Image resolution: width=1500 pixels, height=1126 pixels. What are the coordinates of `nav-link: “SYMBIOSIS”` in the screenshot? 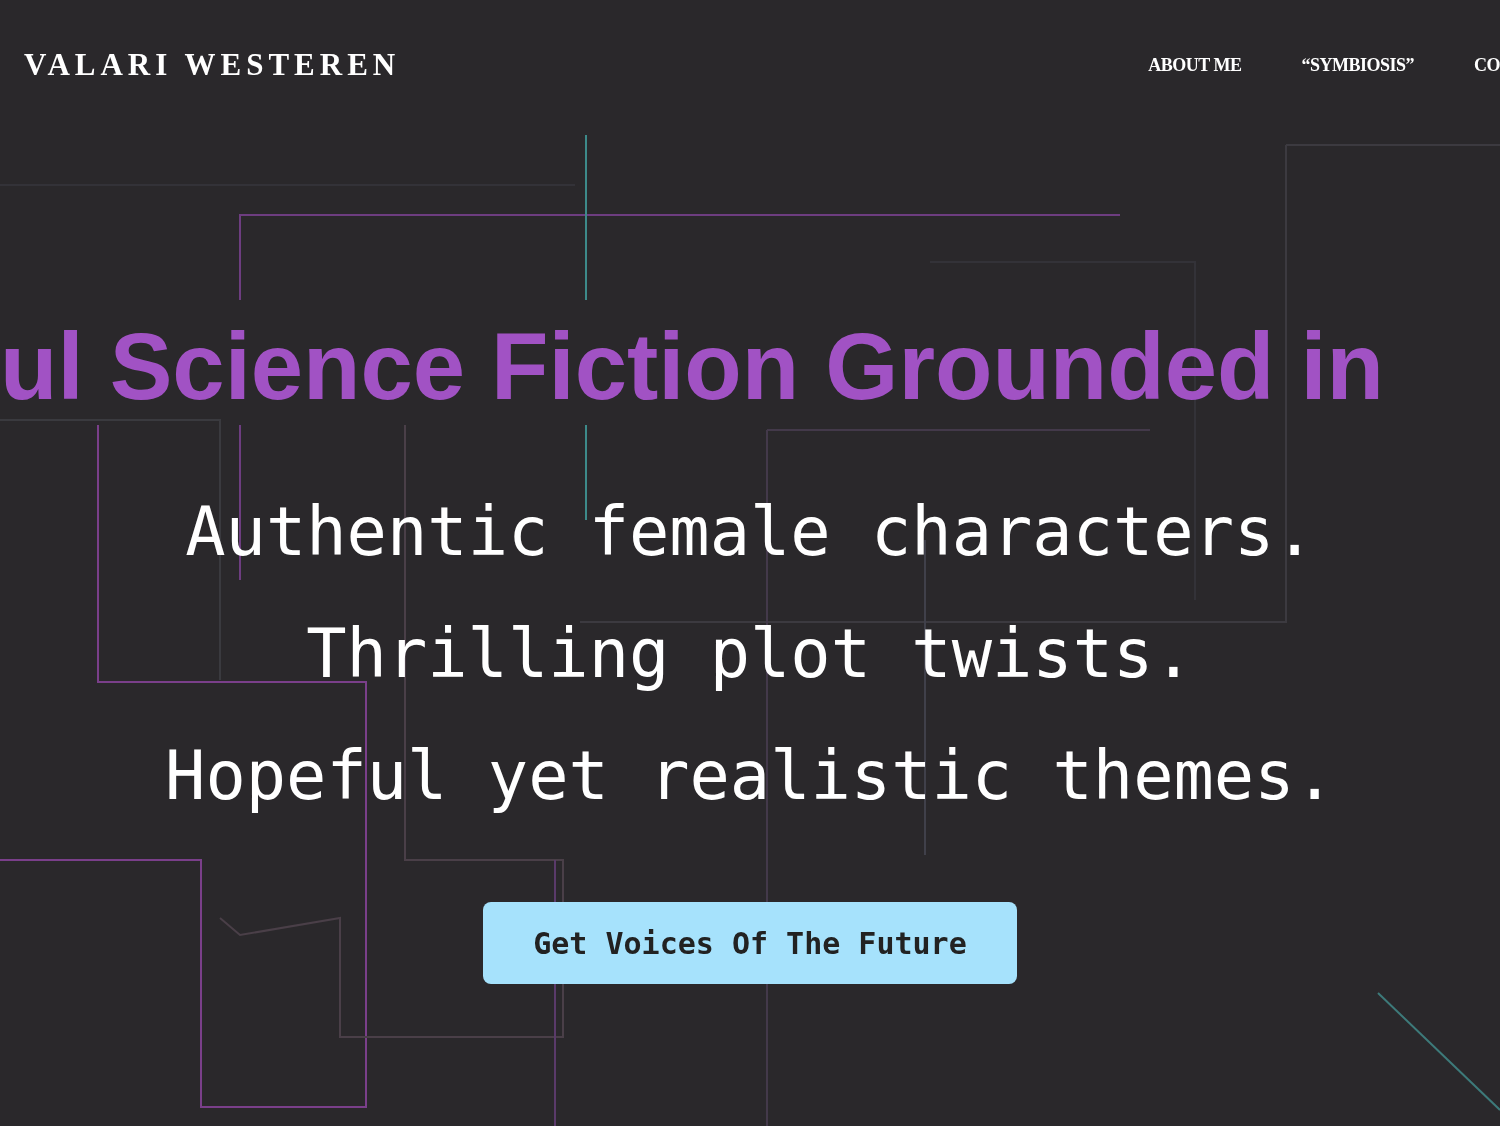 It's located at (1357, 65).